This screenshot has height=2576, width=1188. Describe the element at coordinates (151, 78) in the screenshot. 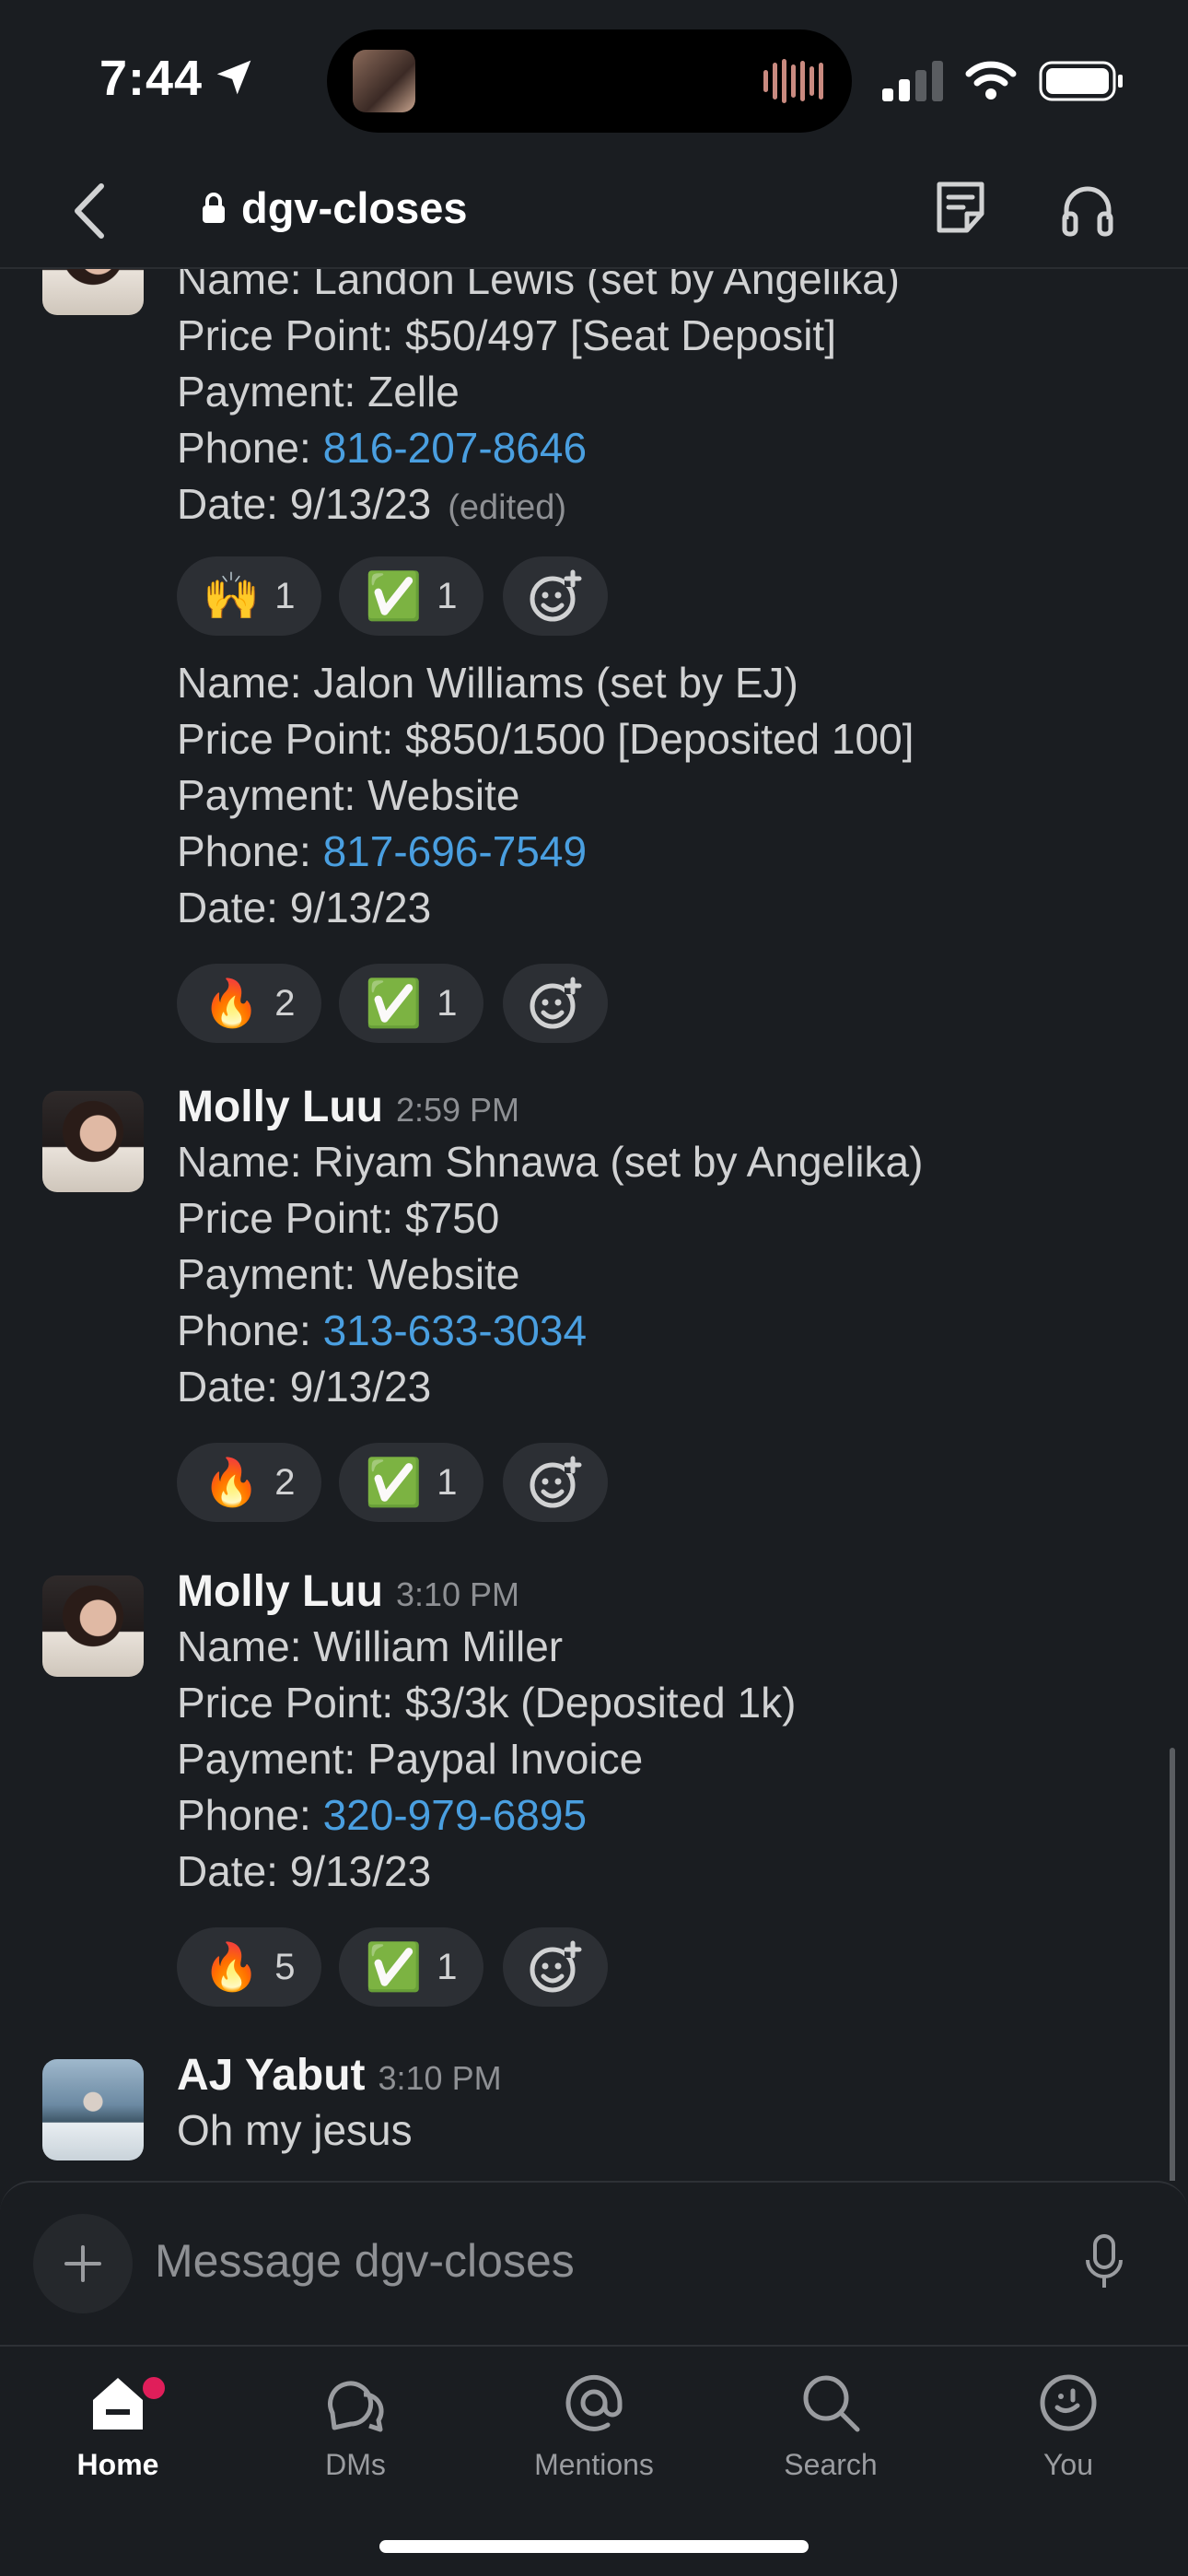

I see `status-time: 7:44` at that location.